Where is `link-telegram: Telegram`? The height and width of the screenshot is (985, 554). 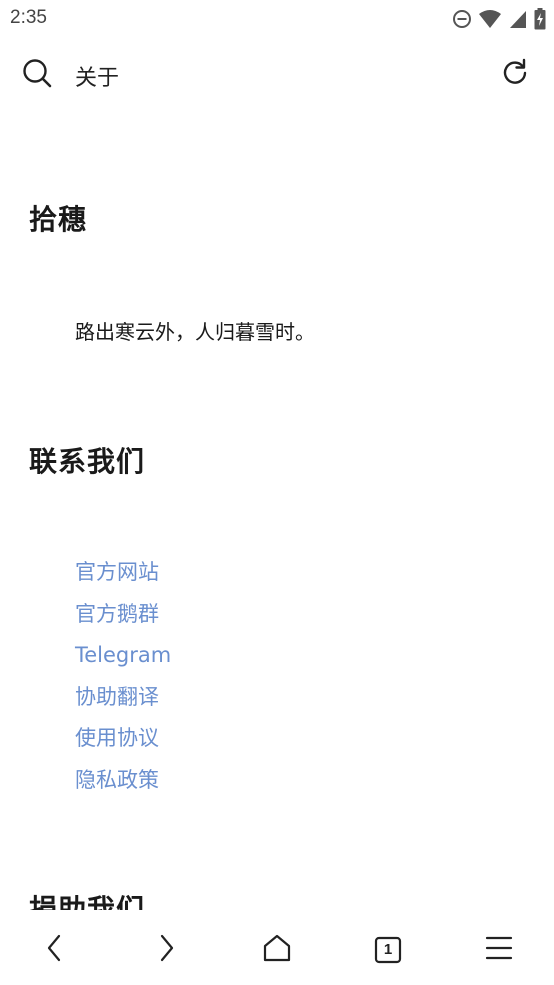 link-telegram: Telegram is located at coordinates (123, 658).